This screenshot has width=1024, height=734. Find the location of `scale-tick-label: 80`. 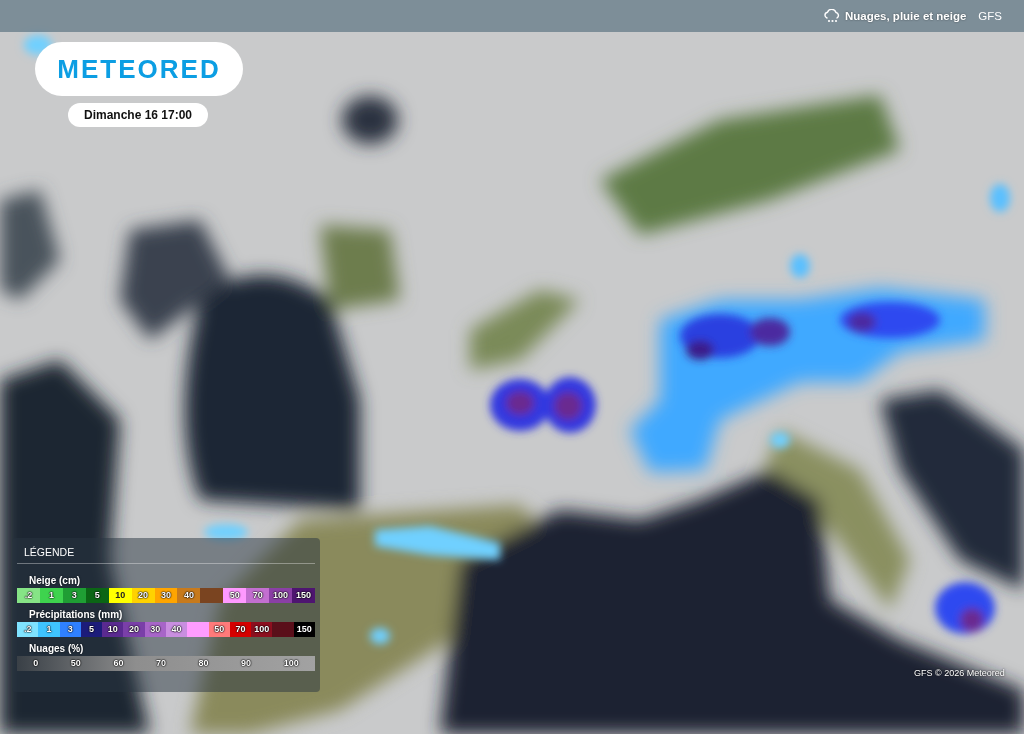

scale-tick-label: 80 is located at coordinates (203, 663).